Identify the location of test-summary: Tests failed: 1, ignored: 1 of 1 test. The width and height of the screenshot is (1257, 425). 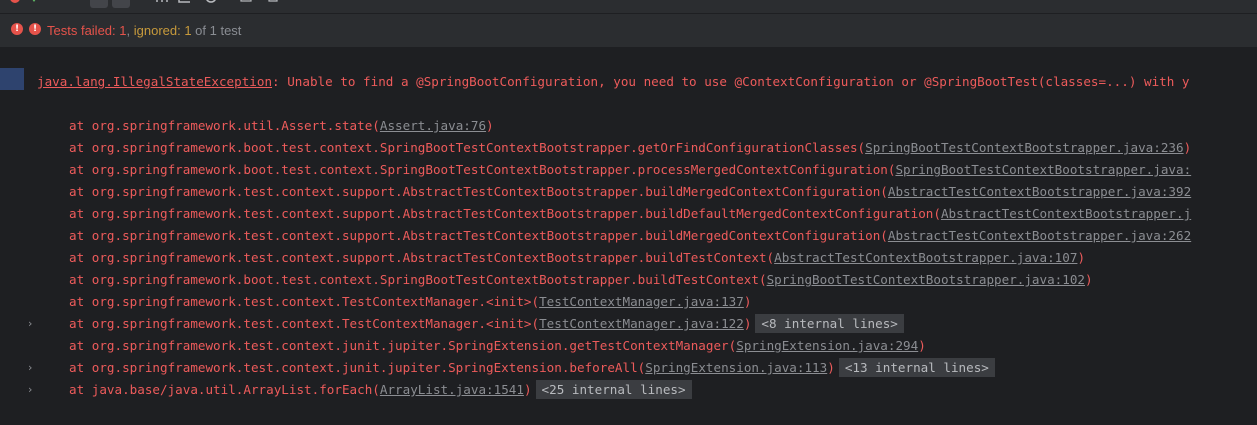
(144, 30).